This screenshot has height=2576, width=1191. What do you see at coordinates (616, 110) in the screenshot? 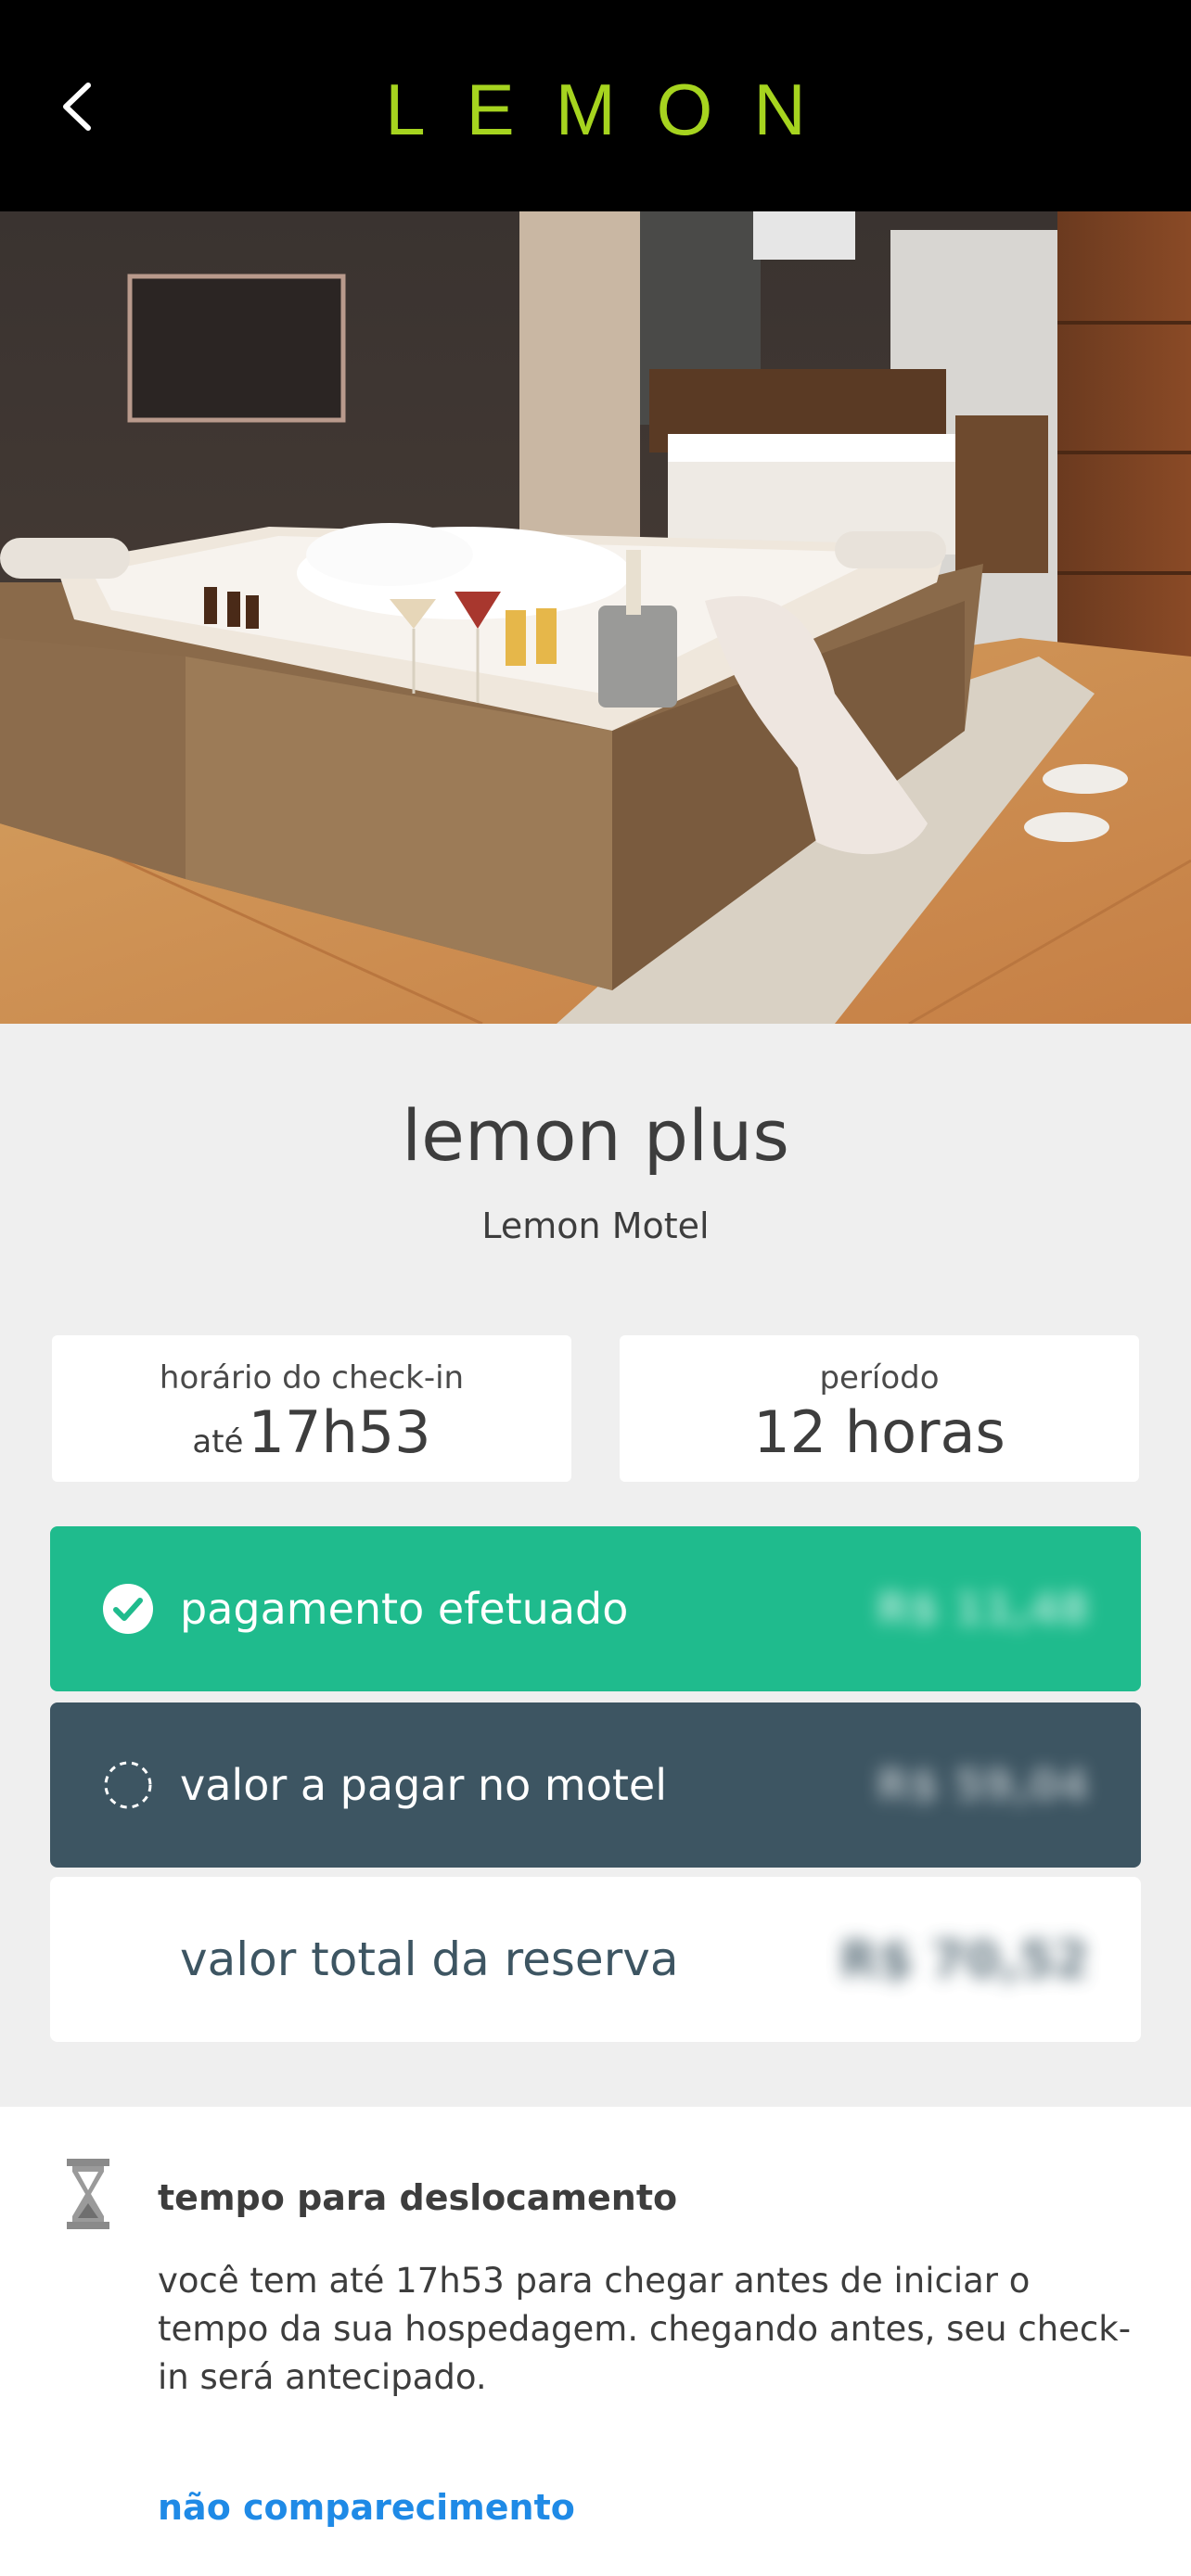
I see `app-logo: LEMON` at bounding box center [616, 110].